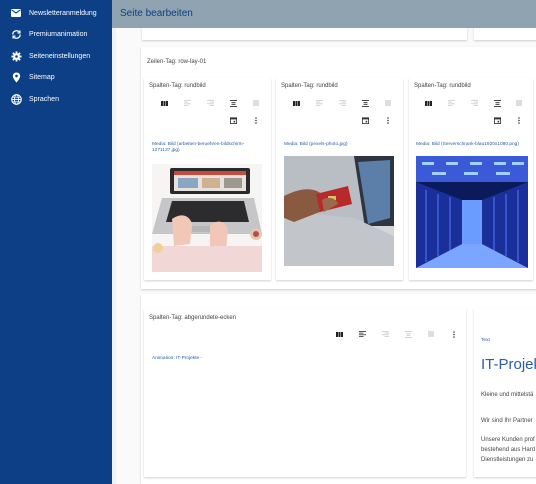 The width and height of the screenshot is (536, 484). I want to click on text-line: Dienstleistungen zu, so click(507, 460).